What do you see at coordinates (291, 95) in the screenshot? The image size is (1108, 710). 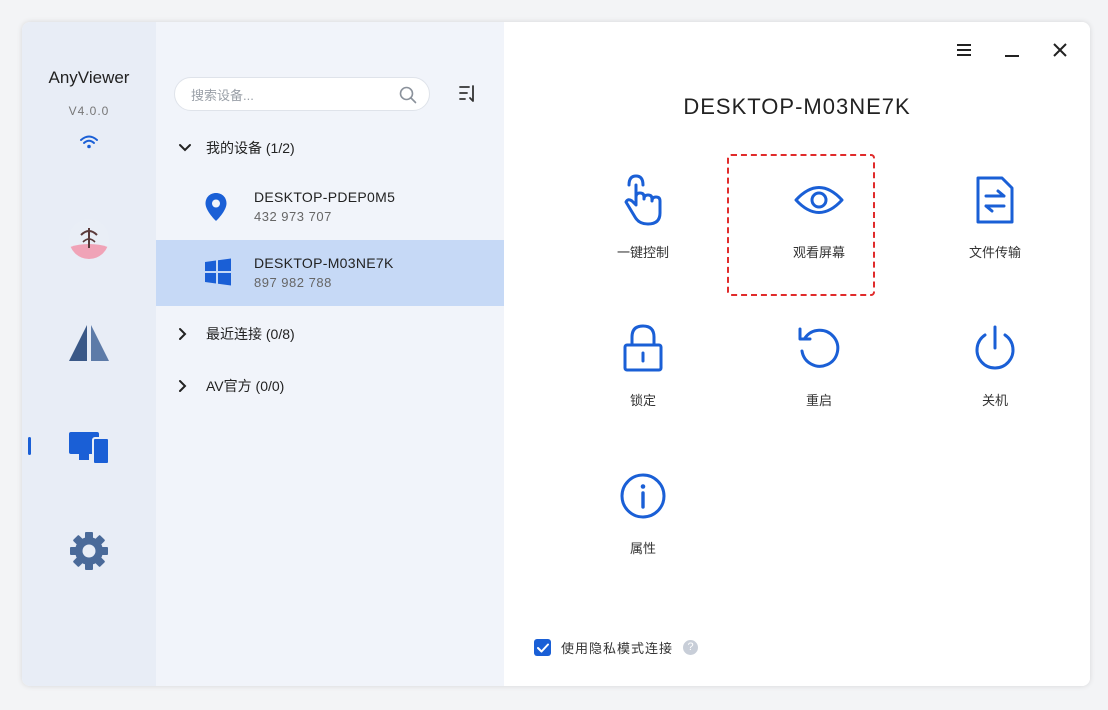 I see `search-input` at bounding box center [291, 95].